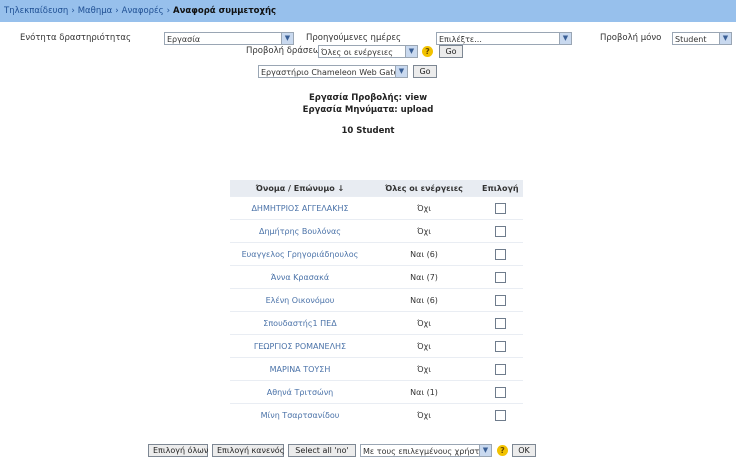 Image resolution: width=736 pixels, height=459 pixels. I want to click on user-link: Σπουδαστής1 ΠΕΔ, so click(299, 323).